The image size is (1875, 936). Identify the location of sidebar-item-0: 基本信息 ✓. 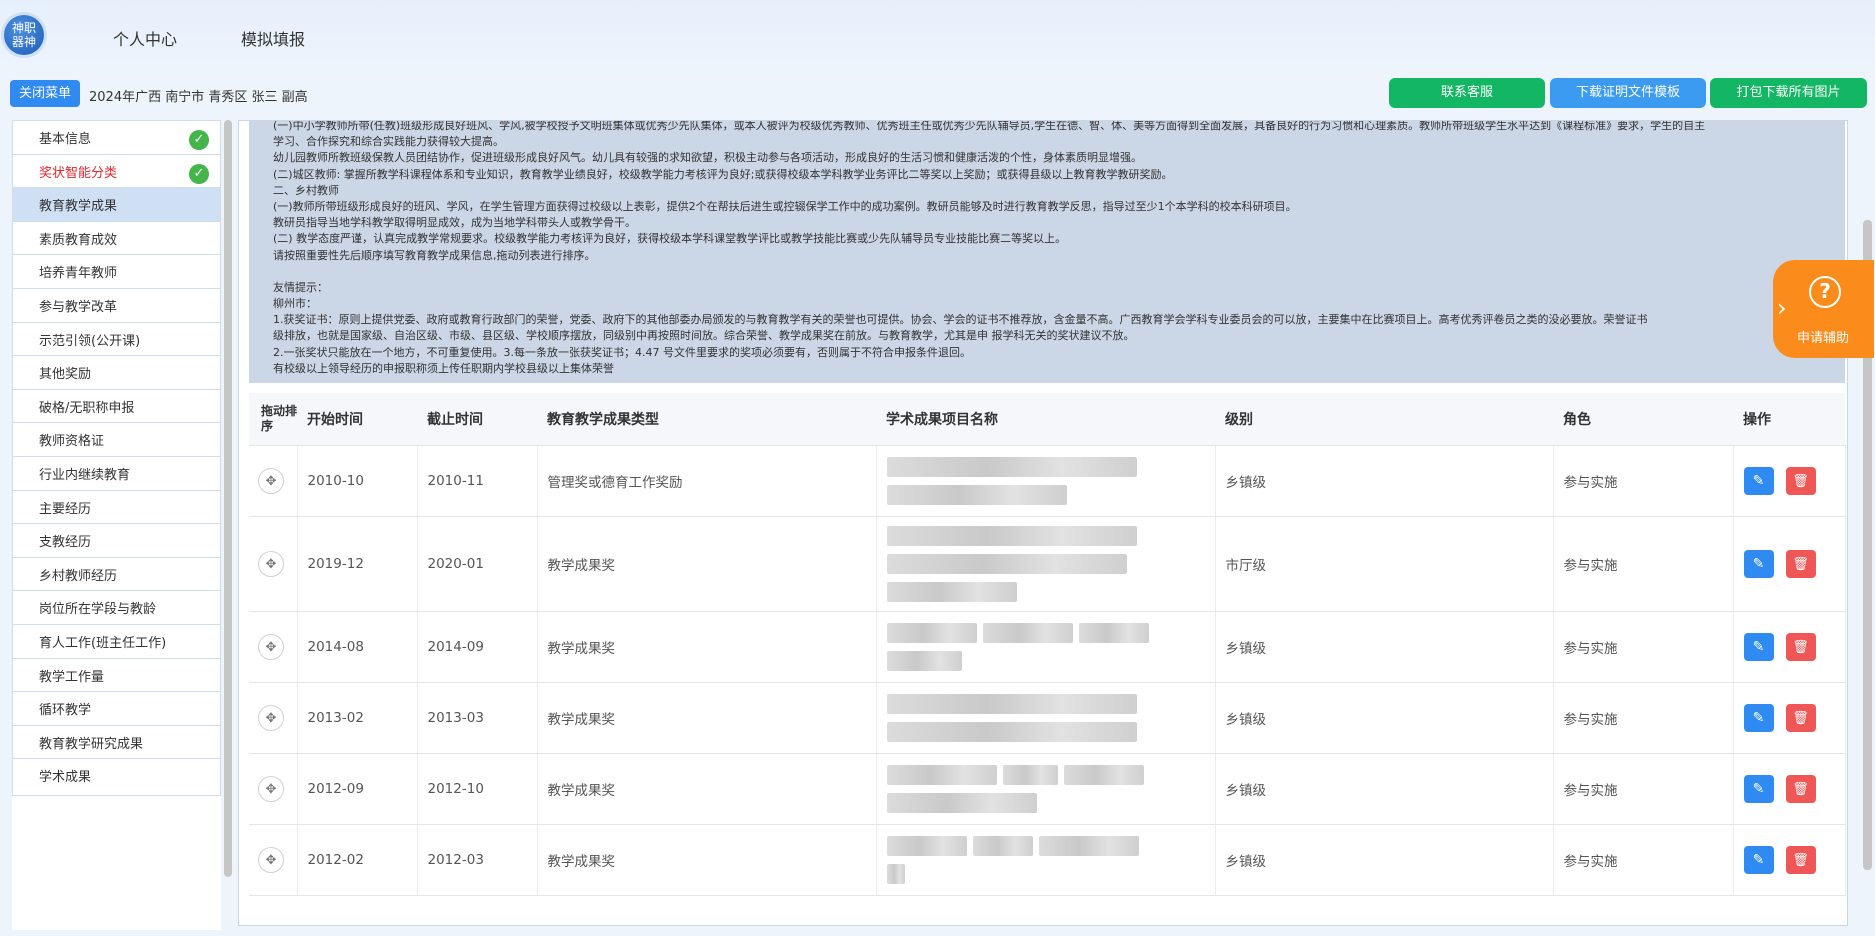
(116, 139).